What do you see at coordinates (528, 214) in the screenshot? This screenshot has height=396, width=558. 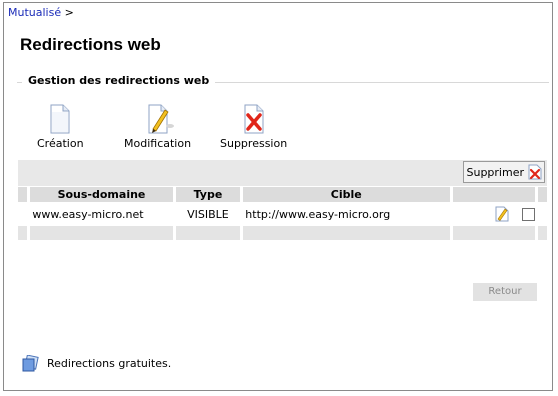 I see `row-select-checkbox` at bounding box center [528, 214].